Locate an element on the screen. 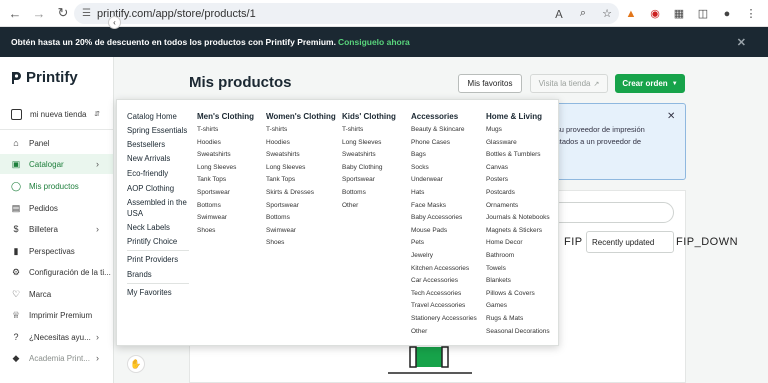  sidebar-item-panel: ⌂ Panel is located at coordinates (56, 143).